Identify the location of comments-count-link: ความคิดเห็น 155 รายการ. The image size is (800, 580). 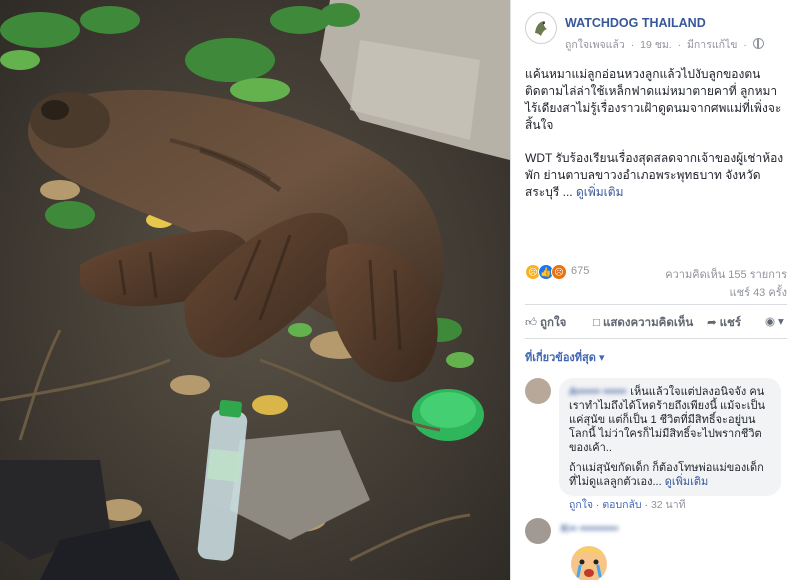
(726, 274).